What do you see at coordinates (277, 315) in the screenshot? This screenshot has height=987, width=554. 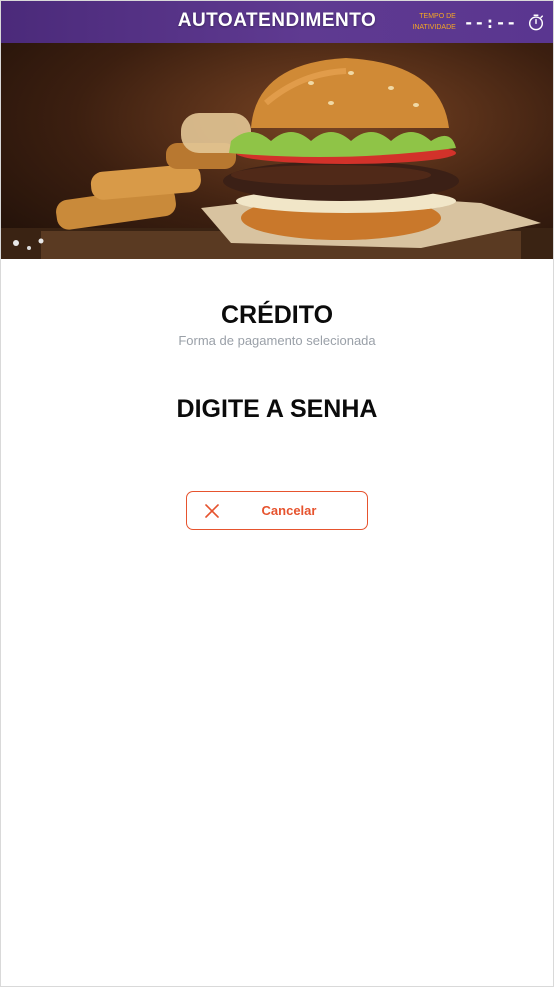 I see `payment-method-title: CRÉDITO` at bounding box center [277, 315].